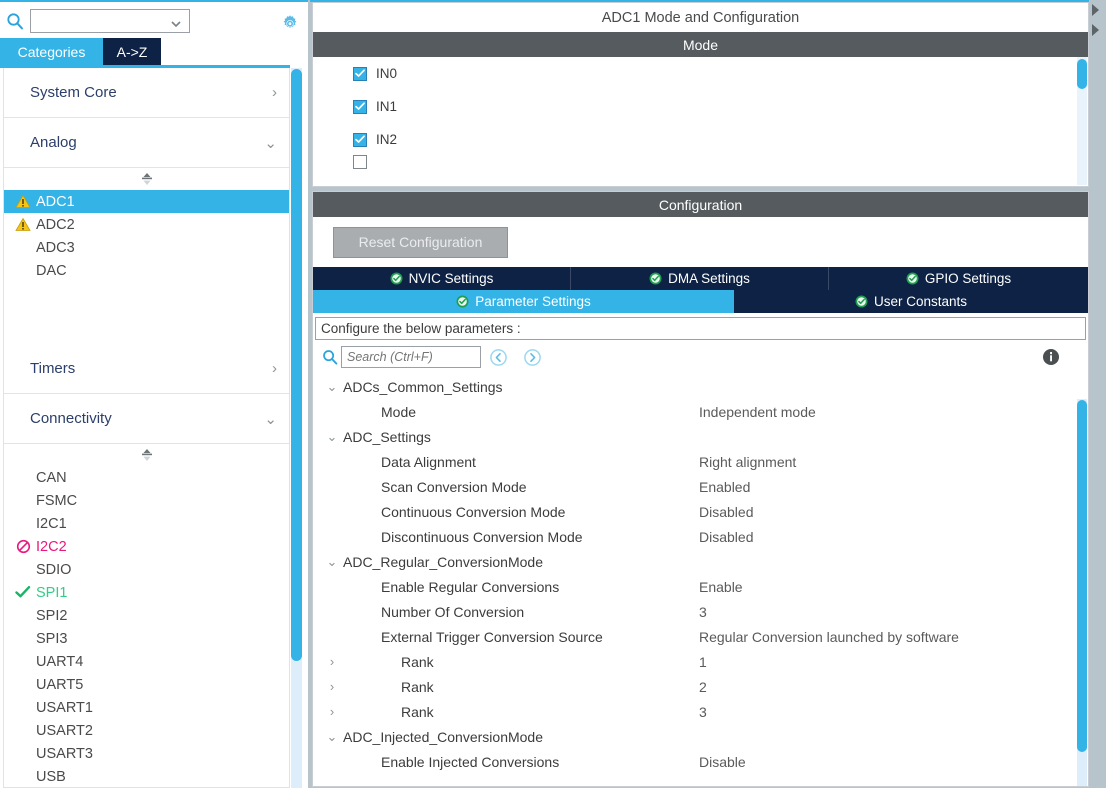 The image size is (1106, 788). What do you see at coordinates (700, 139) in the screenshot?
I see `mode-channel-in2-row: IN2` at bounding box center [700, 139].